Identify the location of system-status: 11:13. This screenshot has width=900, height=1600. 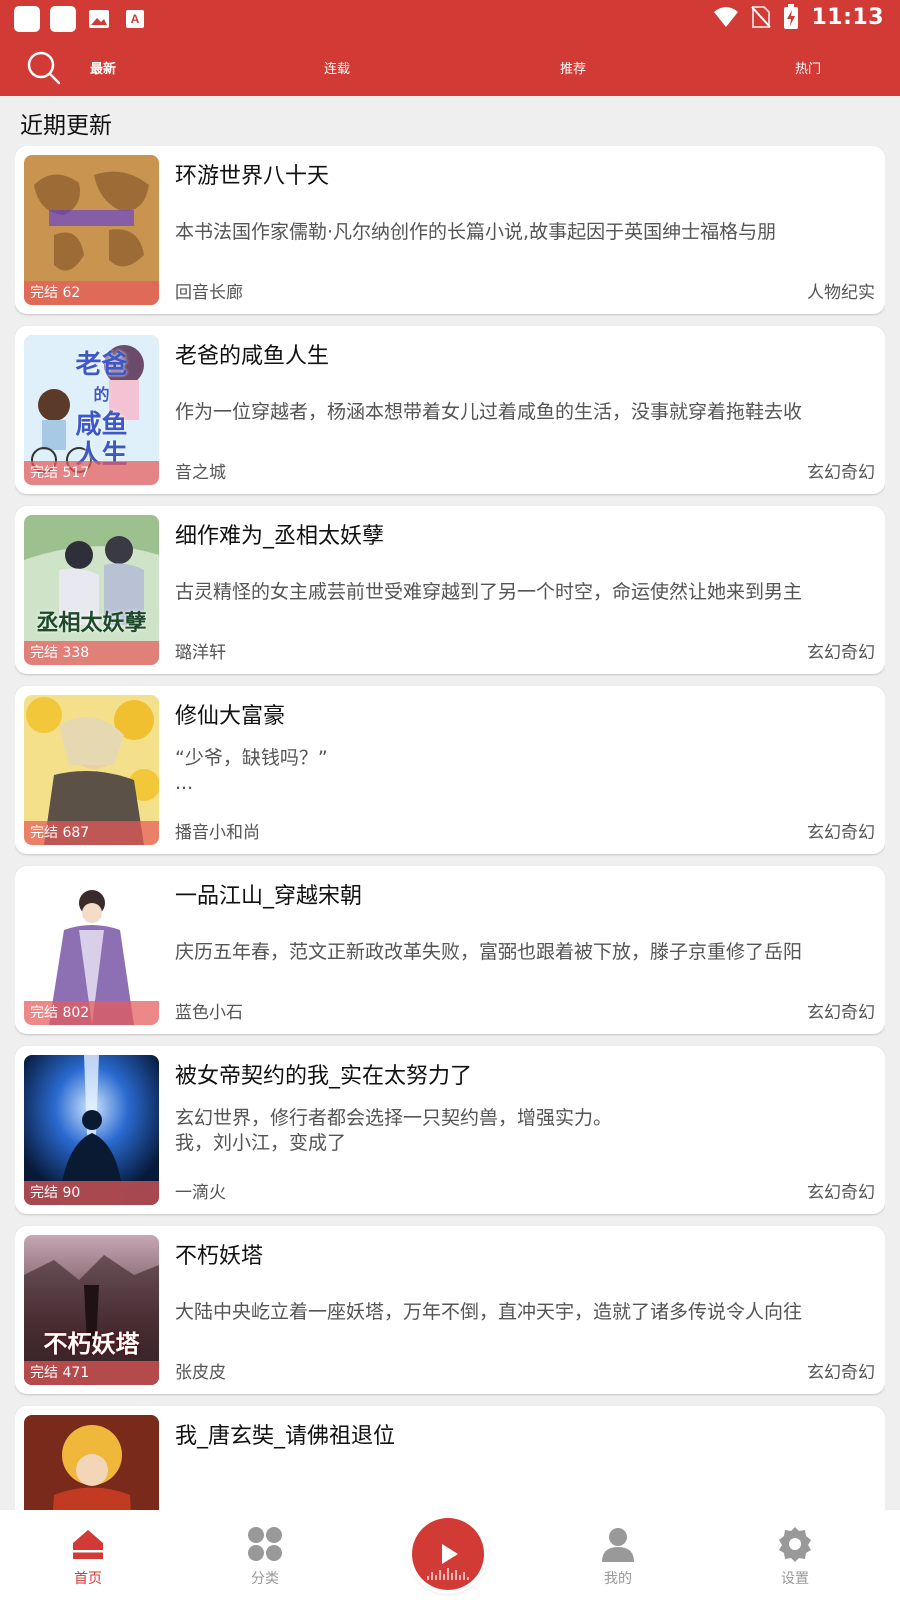
(798, 17).